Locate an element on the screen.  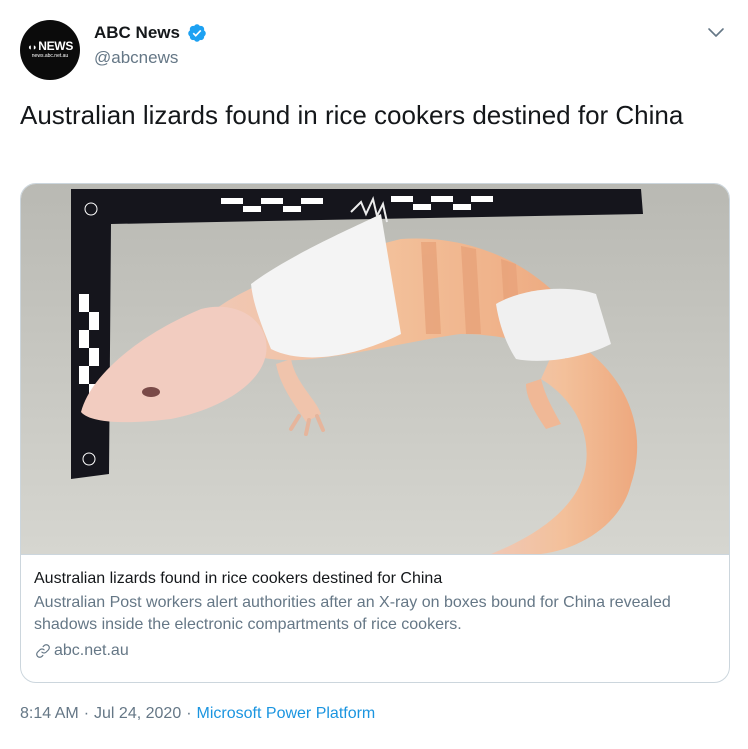
account-names: ABC News @abcnews is located at coordinates (150, 46).